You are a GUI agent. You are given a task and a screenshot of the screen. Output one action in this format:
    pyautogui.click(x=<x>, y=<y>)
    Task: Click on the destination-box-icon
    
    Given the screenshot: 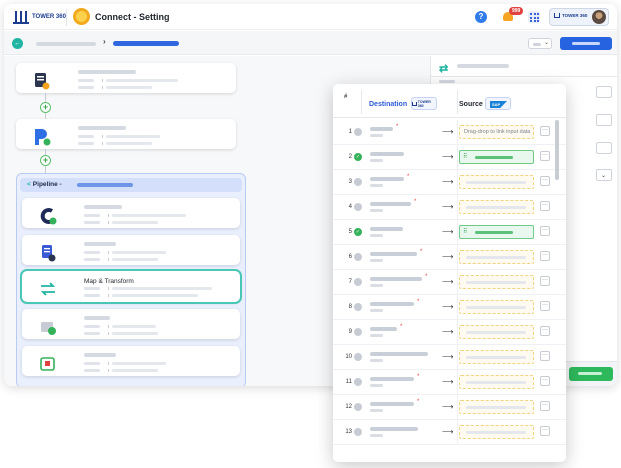 What is the action you would take?
    pyautogui.click(x=47, y=364)
    